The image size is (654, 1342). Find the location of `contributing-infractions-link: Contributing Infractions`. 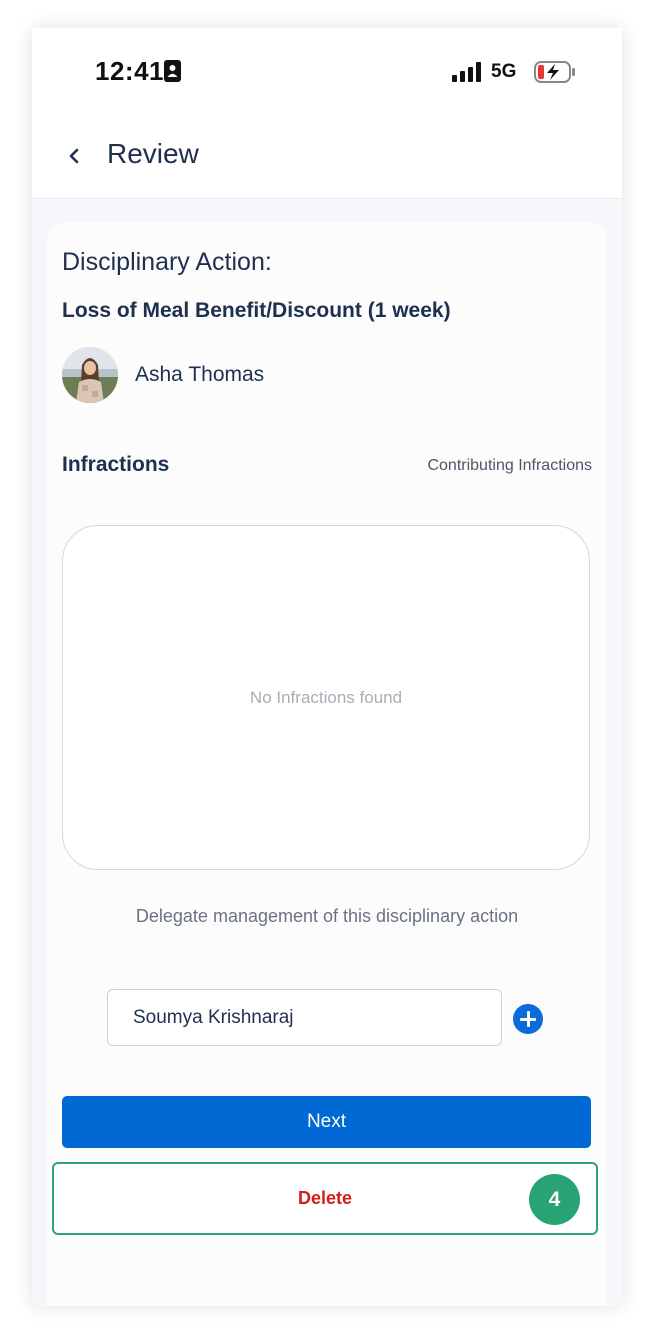

contributing-infractions-link: Contributing Infractions is located at coordinates (509, 466).